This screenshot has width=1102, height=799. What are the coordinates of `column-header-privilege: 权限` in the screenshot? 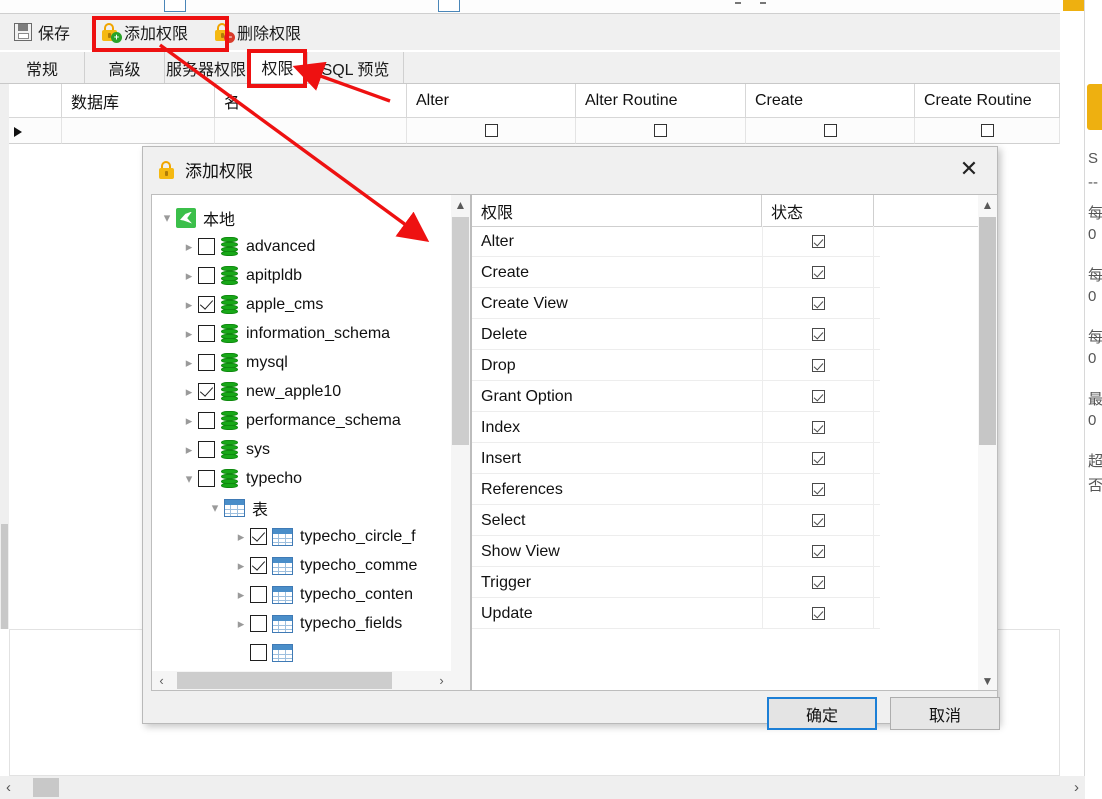 It's located at (617, 210).